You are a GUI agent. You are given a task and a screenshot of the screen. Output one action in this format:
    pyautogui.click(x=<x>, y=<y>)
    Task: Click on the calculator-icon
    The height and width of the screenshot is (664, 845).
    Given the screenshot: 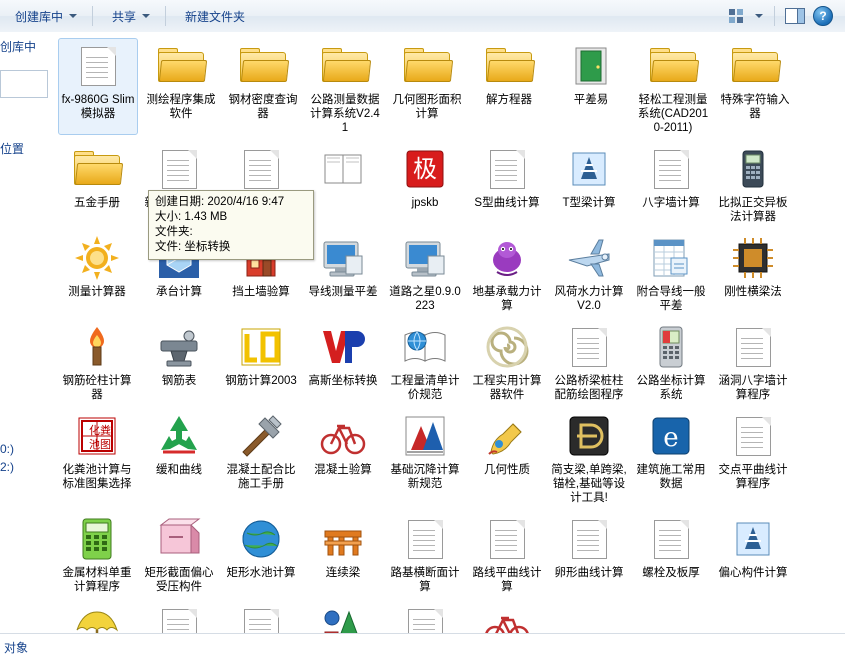 What is the action you would take?
    pyautogui.click(x=97, y=539)
    